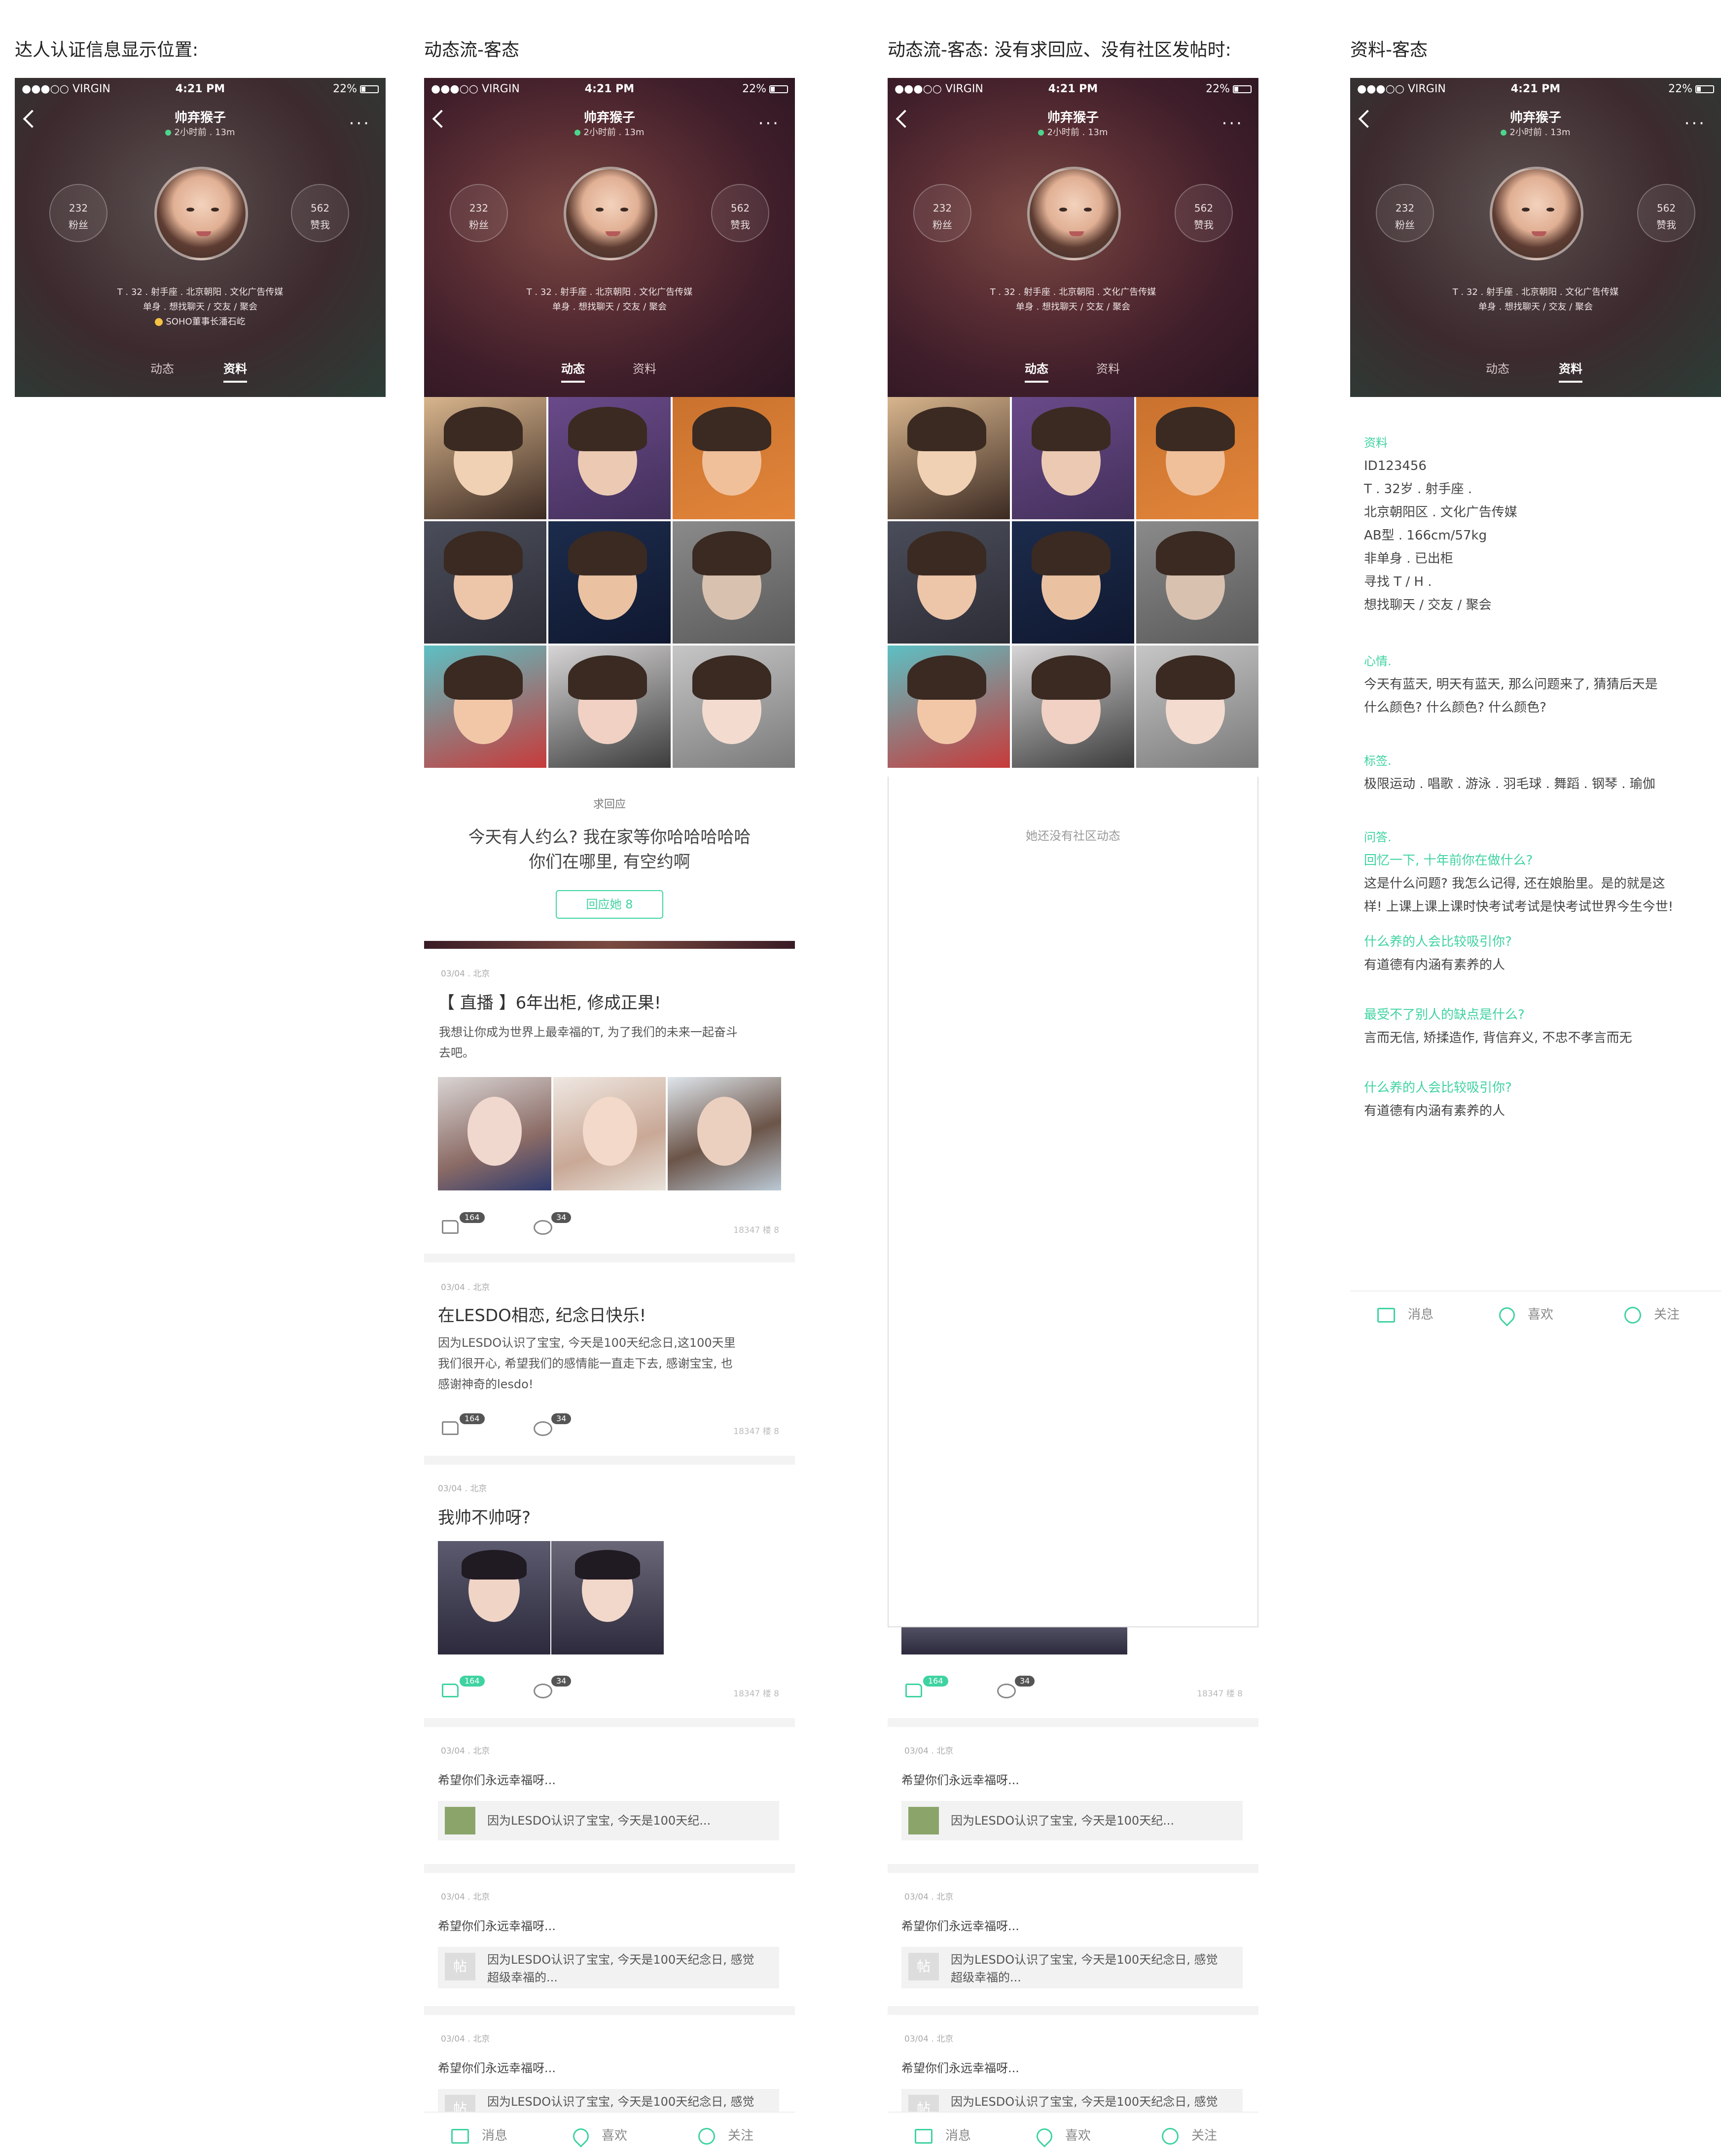  I want to click on post-actions: 164 34 18347 楼 8, so click(609, 1426).